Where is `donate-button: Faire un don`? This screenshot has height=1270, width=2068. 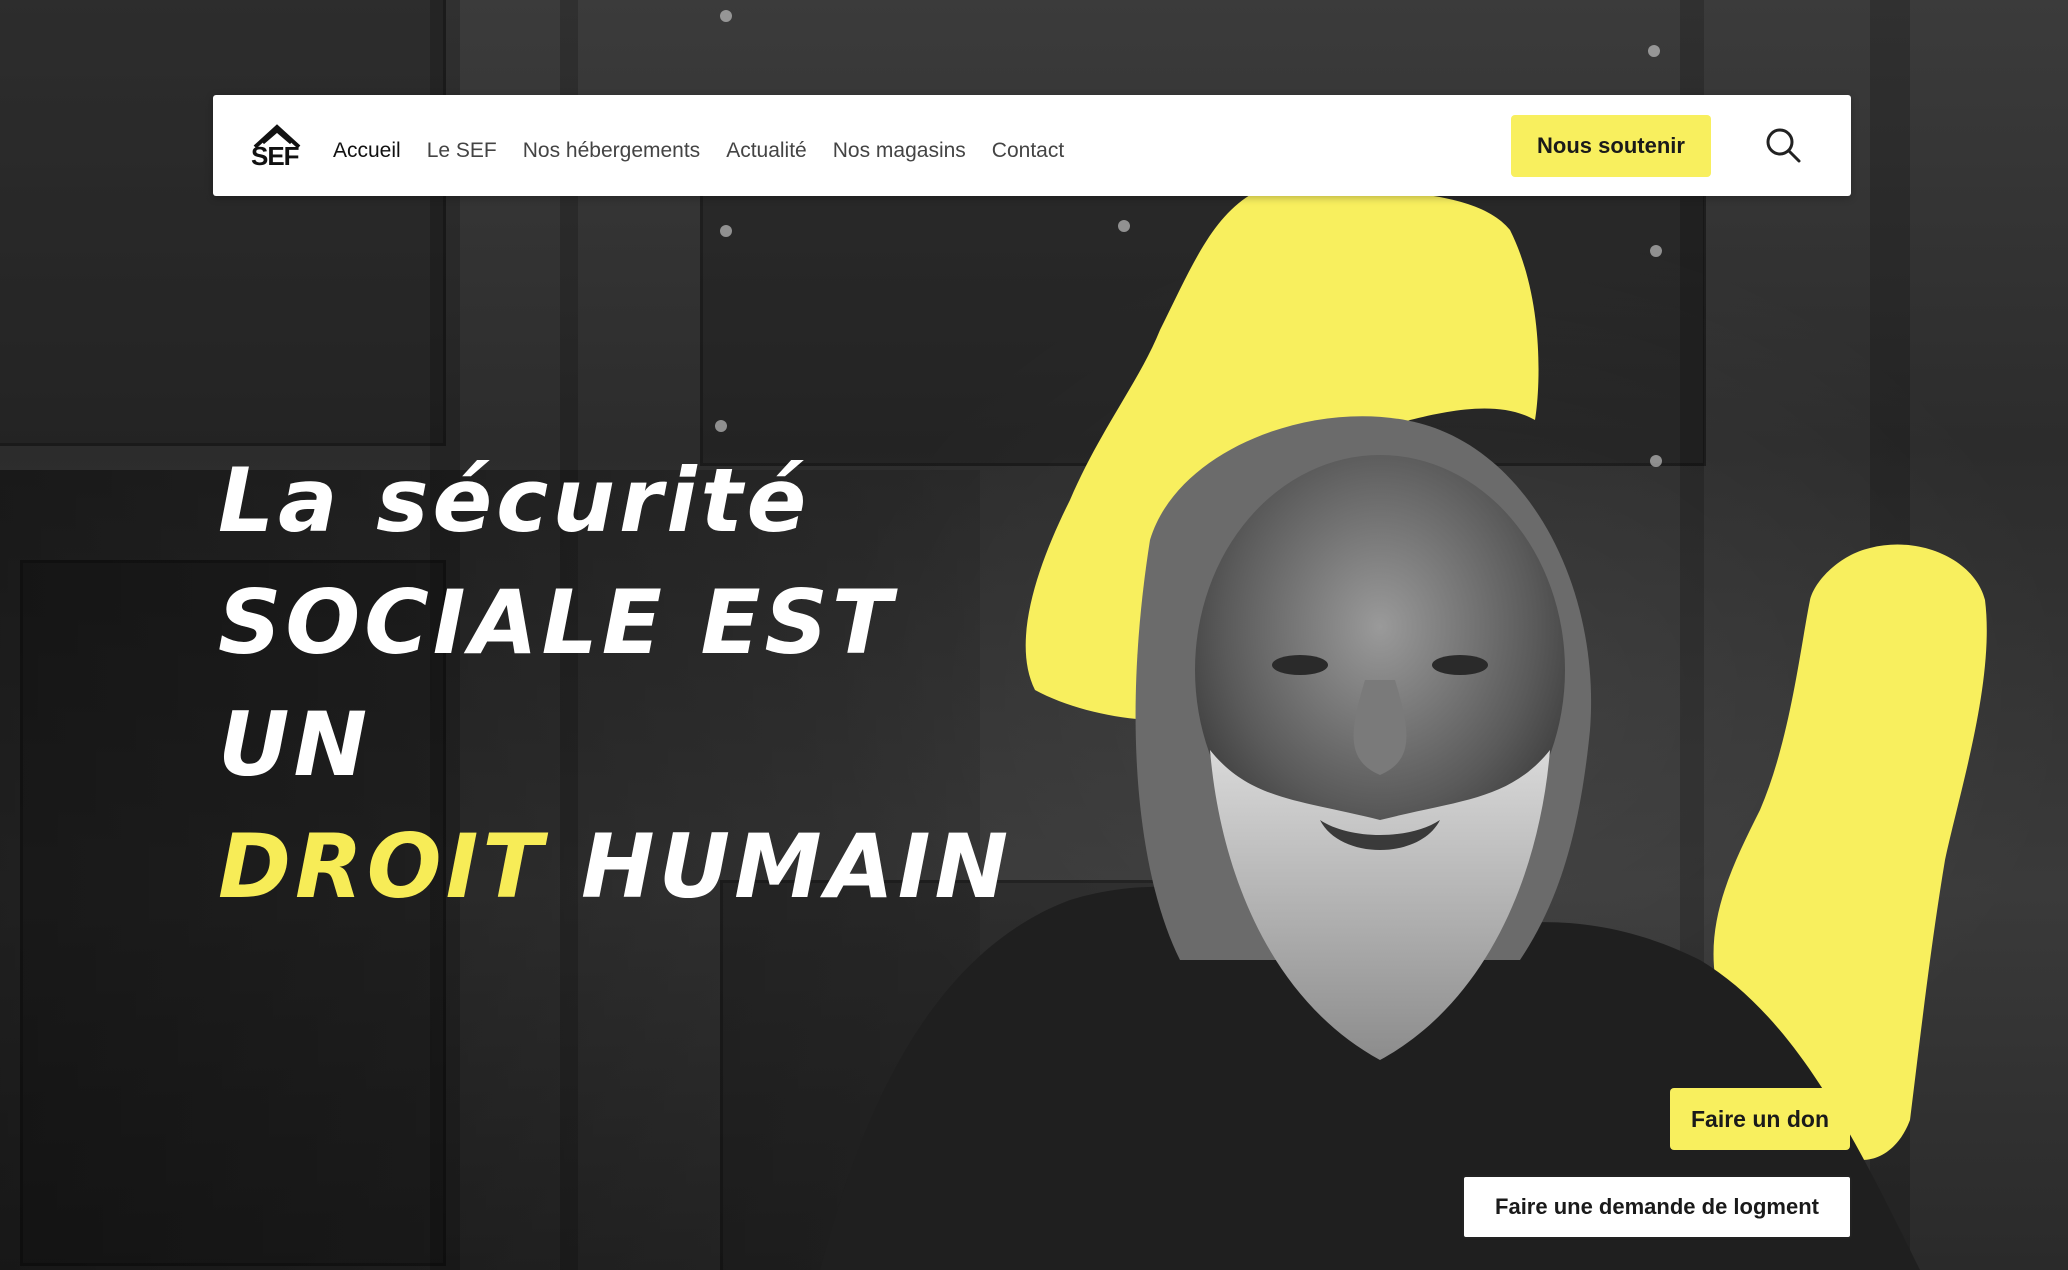 donate-button: Faire un don is located at coordinates (1760, 1119).